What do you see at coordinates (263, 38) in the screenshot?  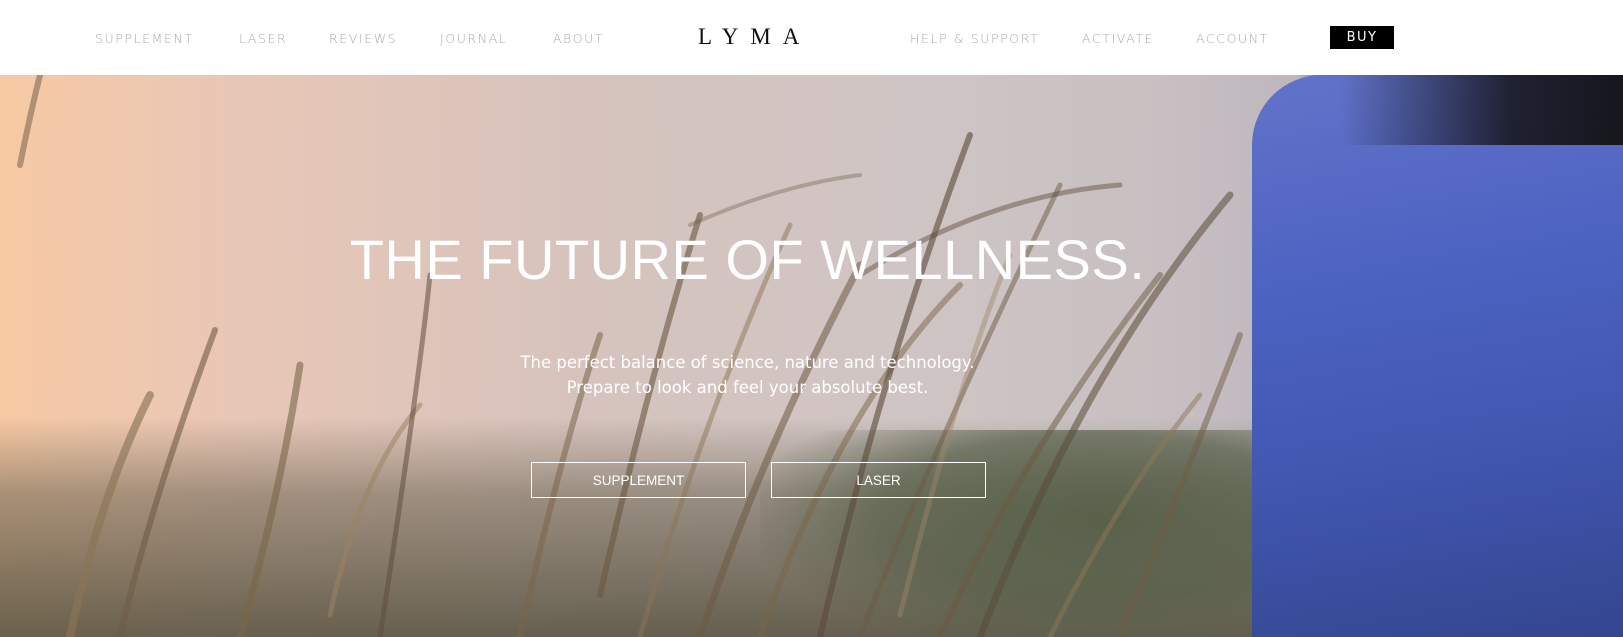 I see `nav-link-laser: LASER` at bounding box center [263, 38].